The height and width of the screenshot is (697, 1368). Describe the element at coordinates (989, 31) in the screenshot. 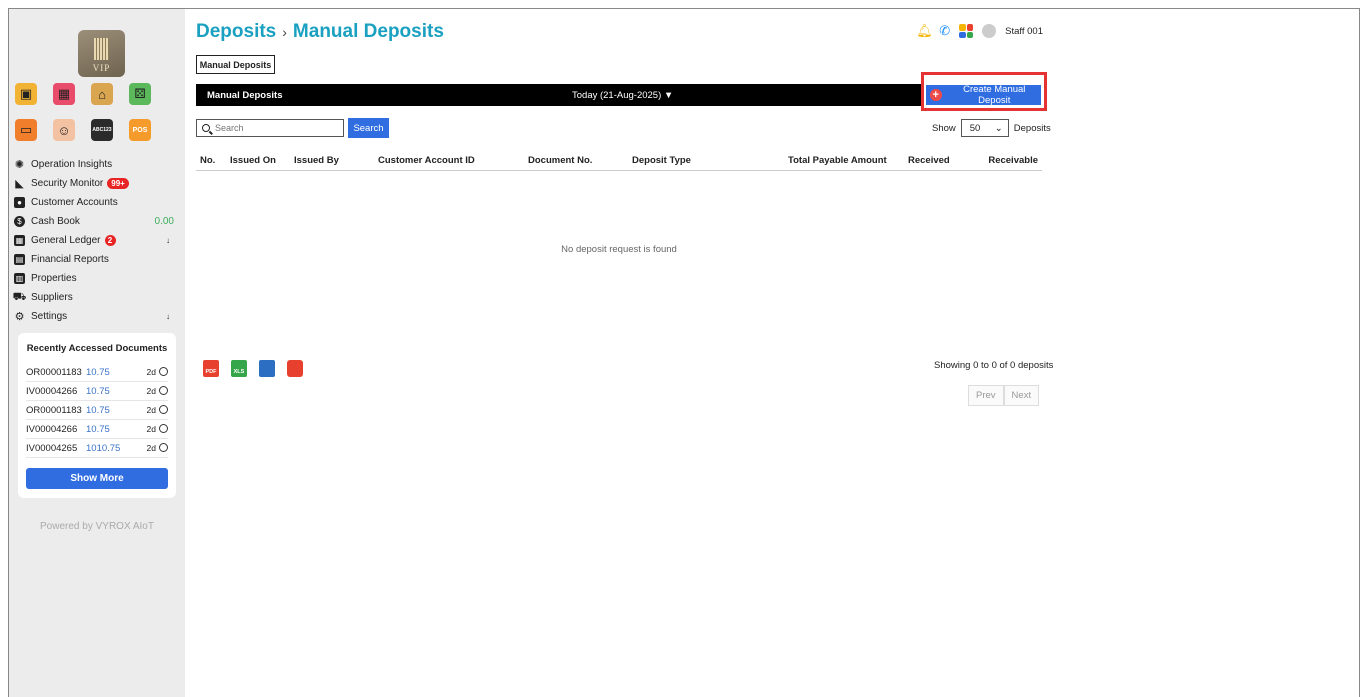

I see `avatar` at that location.